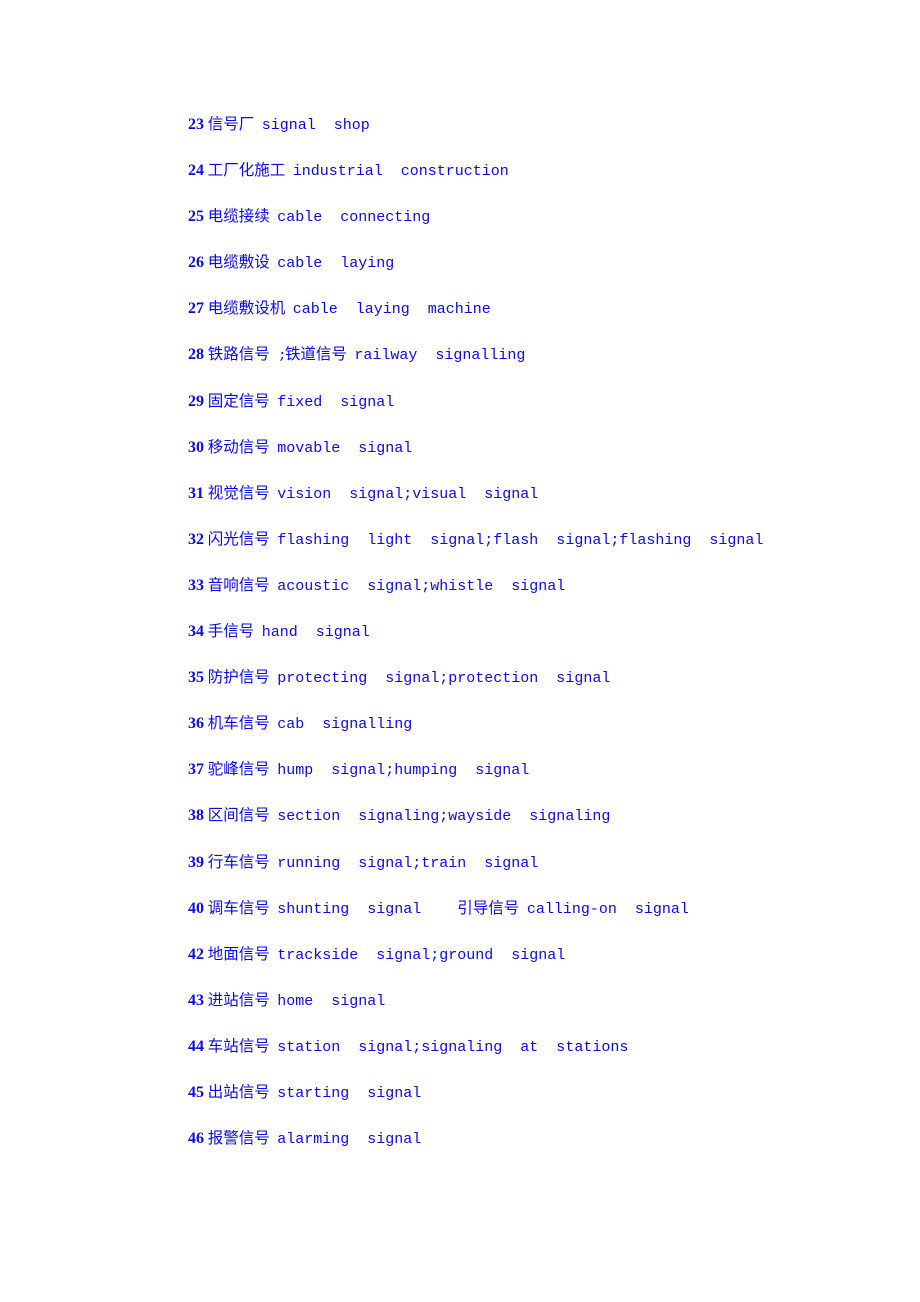 The height and width of the screenshot is (1302, 920). Describe the element at coordinates (453, 1047) in the screenshot. I see `entry-english-term: station signal;signaling at stations` at that location.